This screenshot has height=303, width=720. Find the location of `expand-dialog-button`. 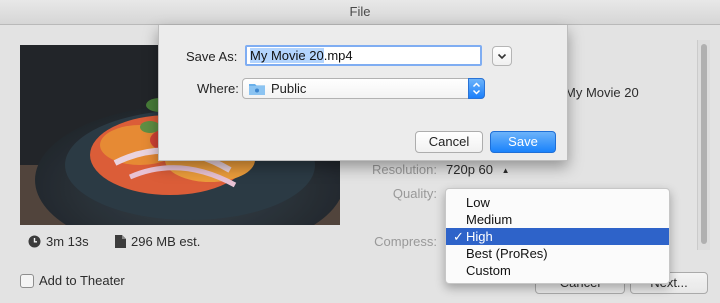

expand-dialog-button is located at coordinates (502, 56).